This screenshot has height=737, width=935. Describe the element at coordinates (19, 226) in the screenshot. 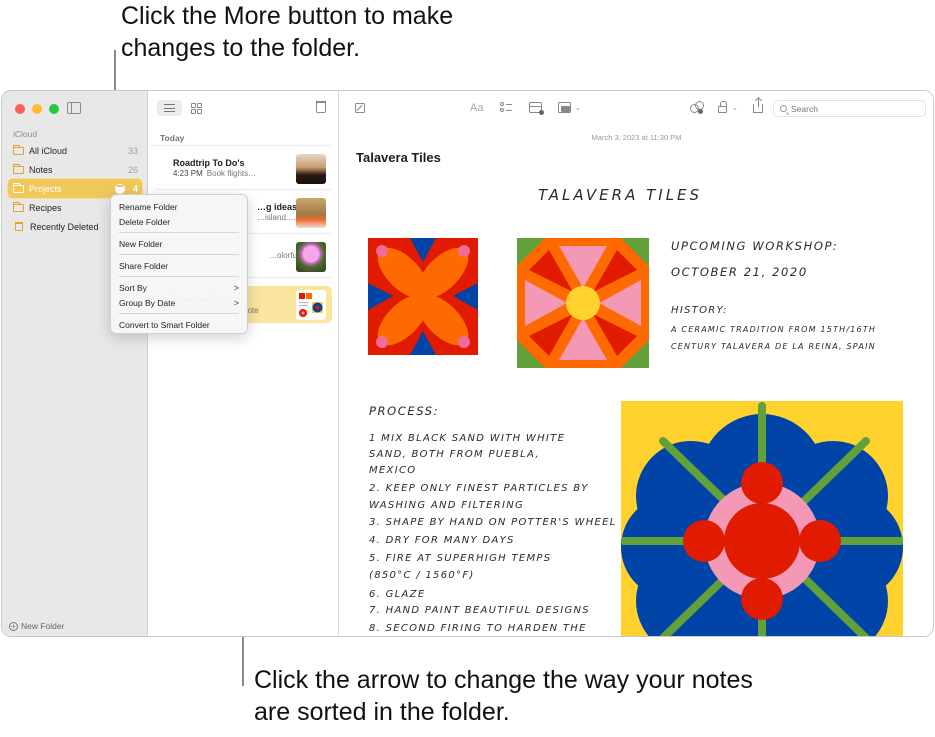

I see `trash-icon` at that location.